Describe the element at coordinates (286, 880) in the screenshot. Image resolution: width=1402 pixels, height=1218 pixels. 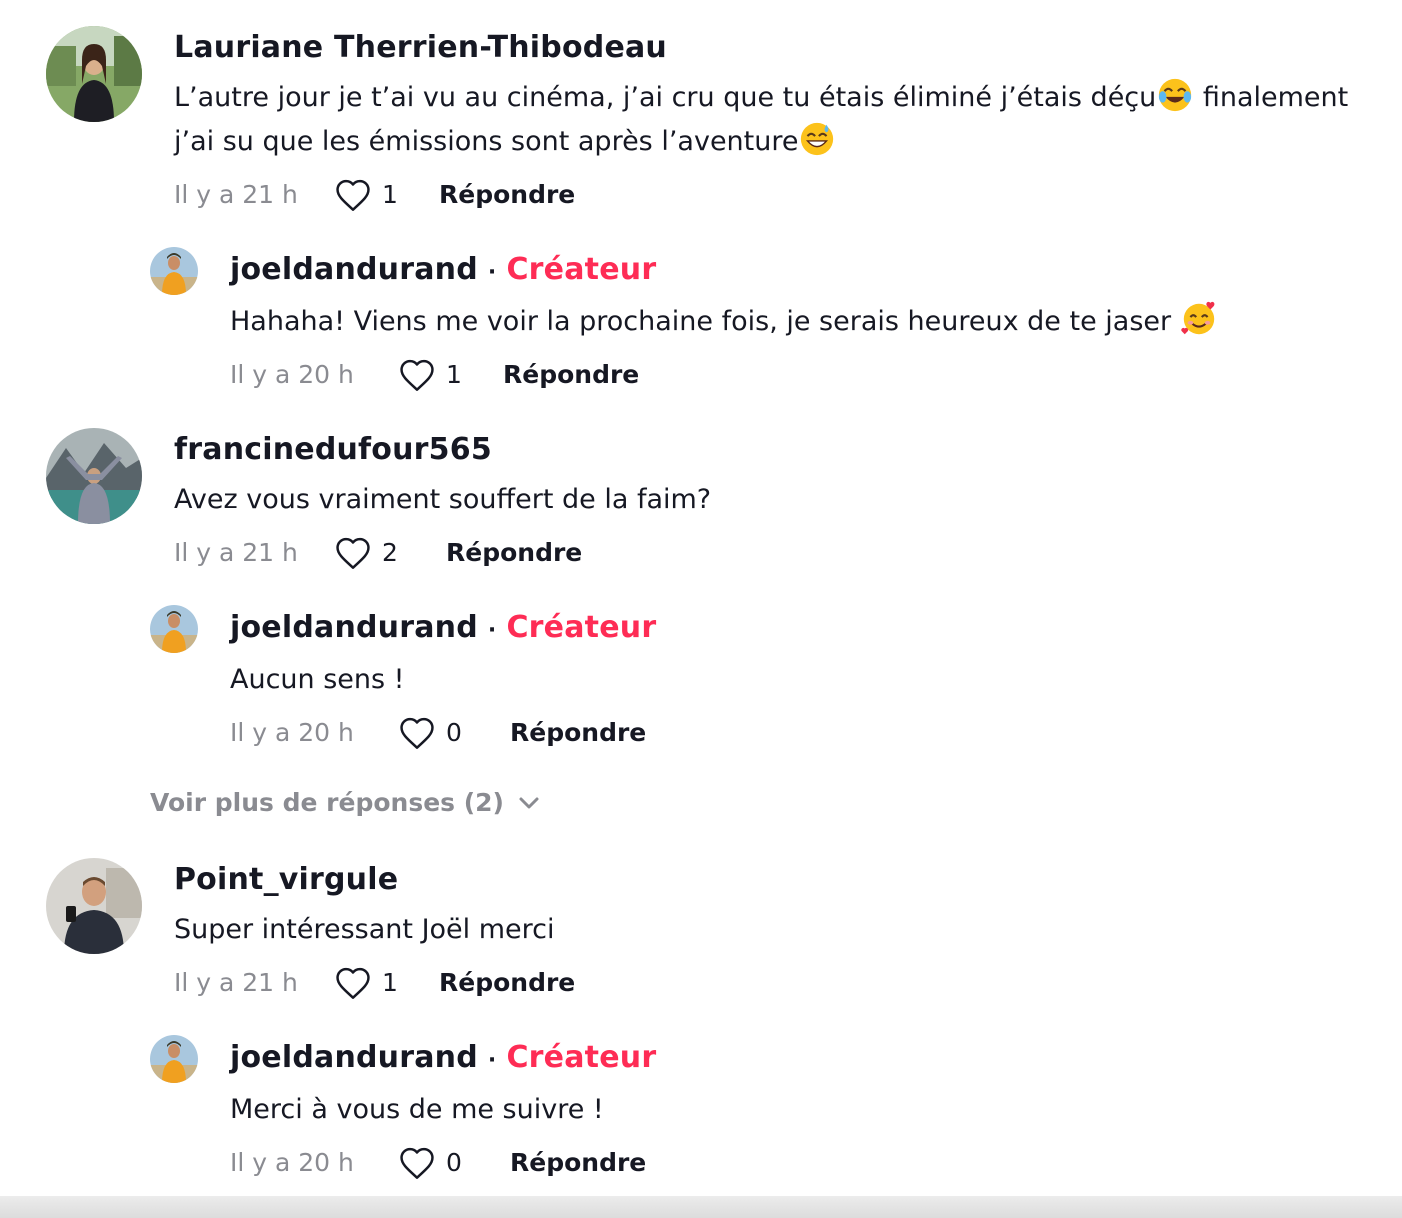
I see `comment-username: Point_virgule` at that location.